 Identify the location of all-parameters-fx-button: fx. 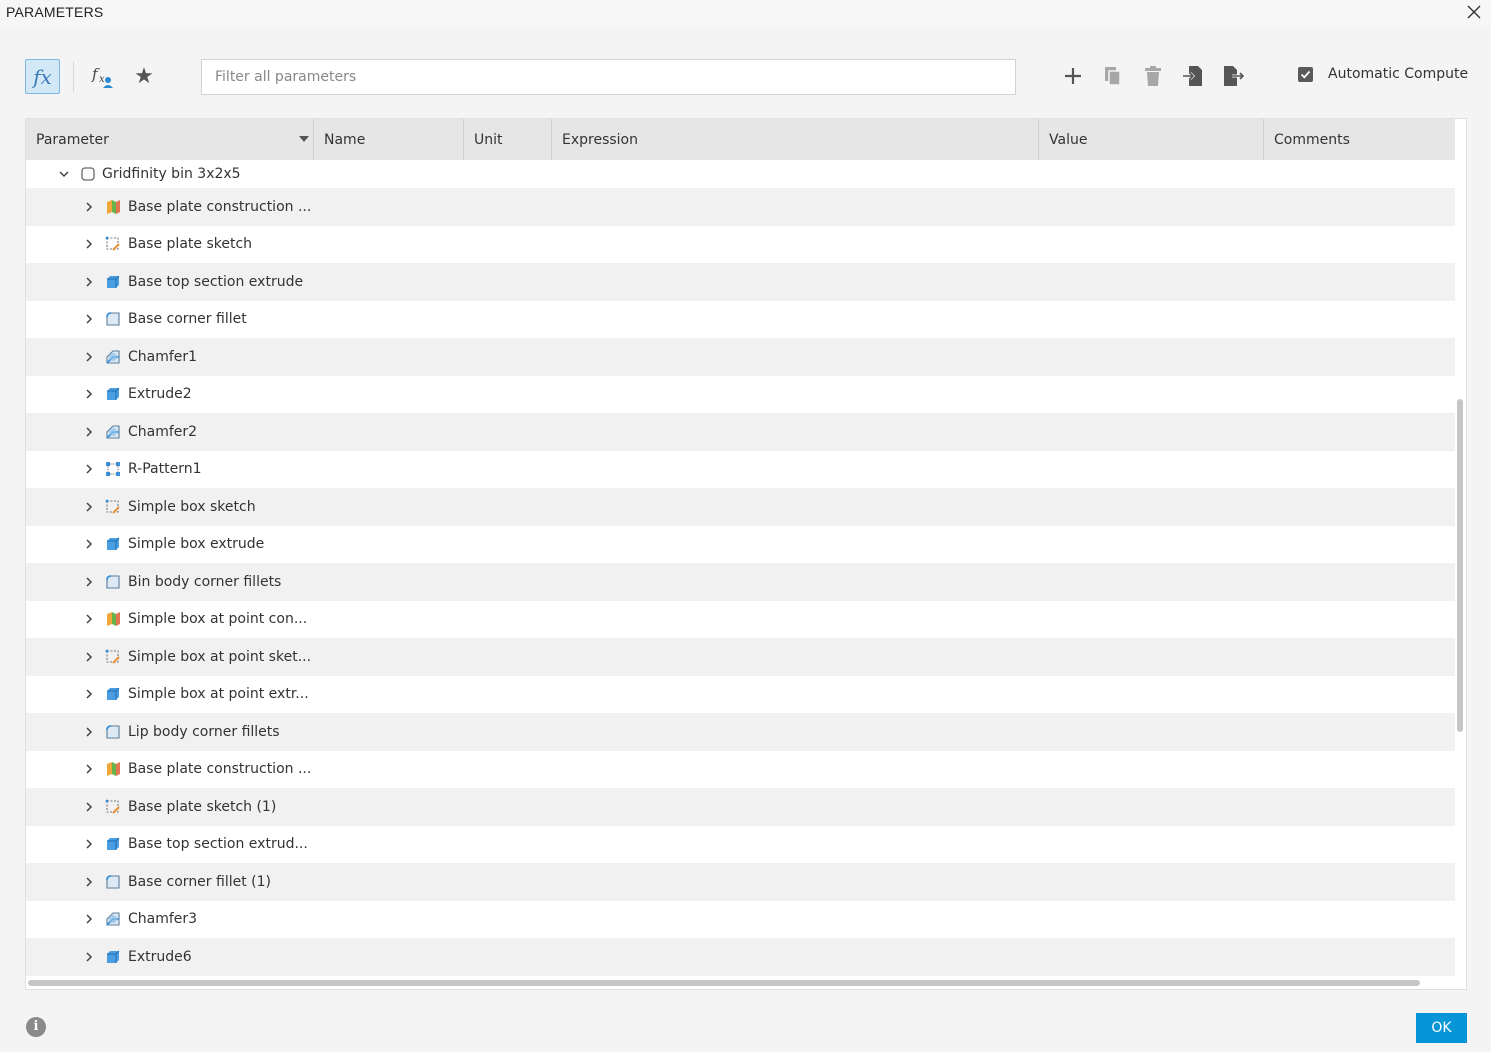
(42, 76).